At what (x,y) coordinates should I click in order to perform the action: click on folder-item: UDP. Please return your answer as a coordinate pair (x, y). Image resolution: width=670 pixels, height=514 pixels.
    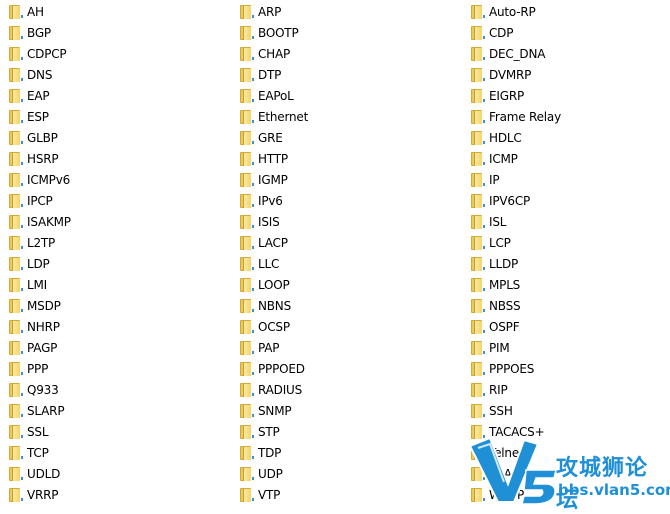
    Looking at the image, I should click on (354, 473).